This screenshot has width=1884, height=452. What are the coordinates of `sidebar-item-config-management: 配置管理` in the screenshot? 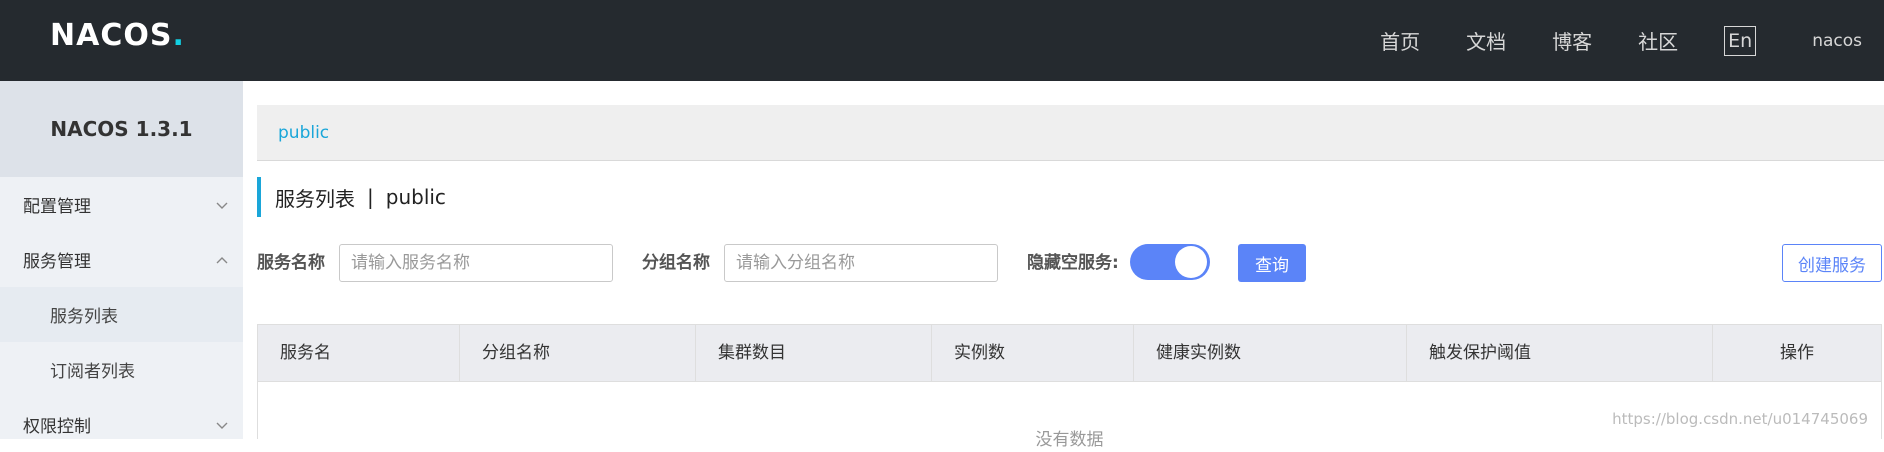 It's located at (121, 204).